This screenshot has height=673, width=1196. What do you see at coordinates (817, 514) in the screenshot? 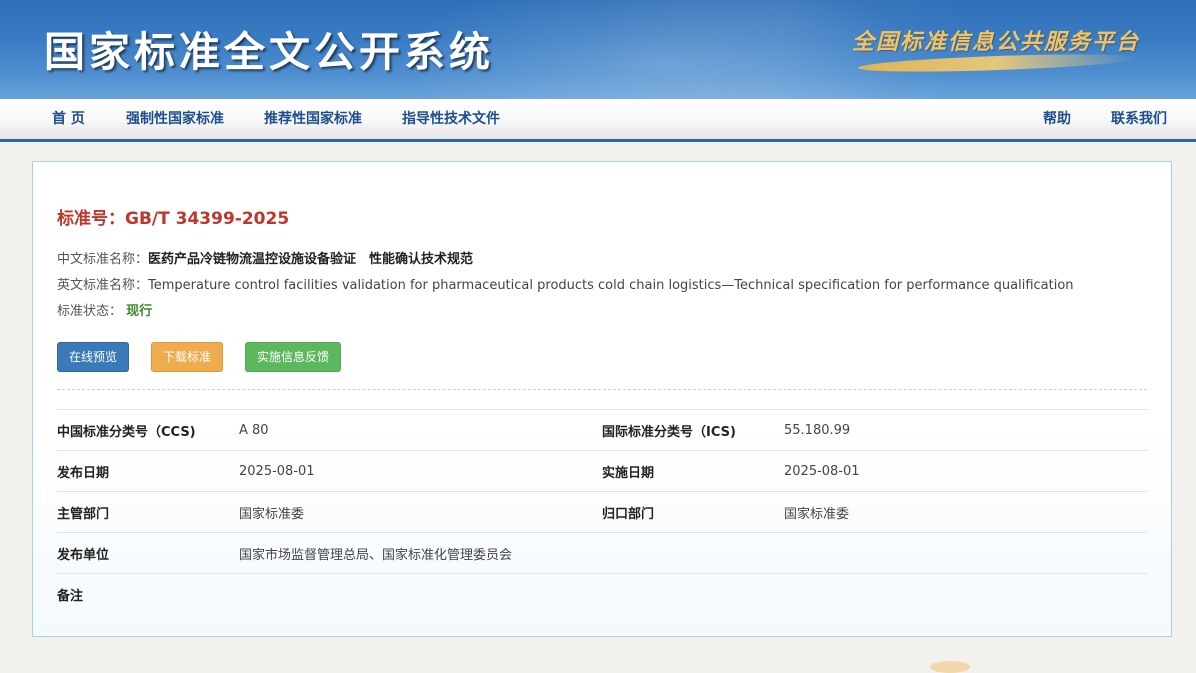
I see `belong-dept-value: 国家标准委` at bounding box center [817, 514].